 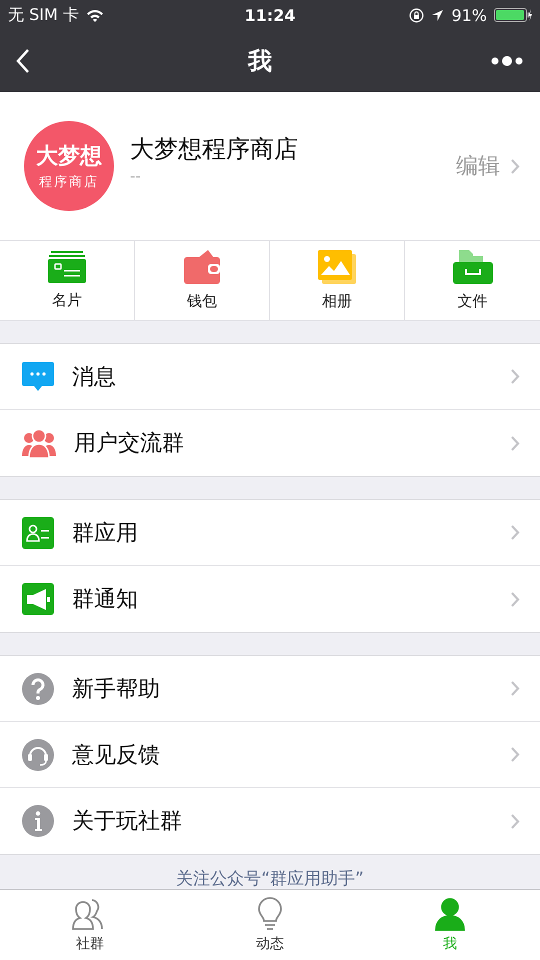 I want to click on battery-icon, so click(x=513, y=15).